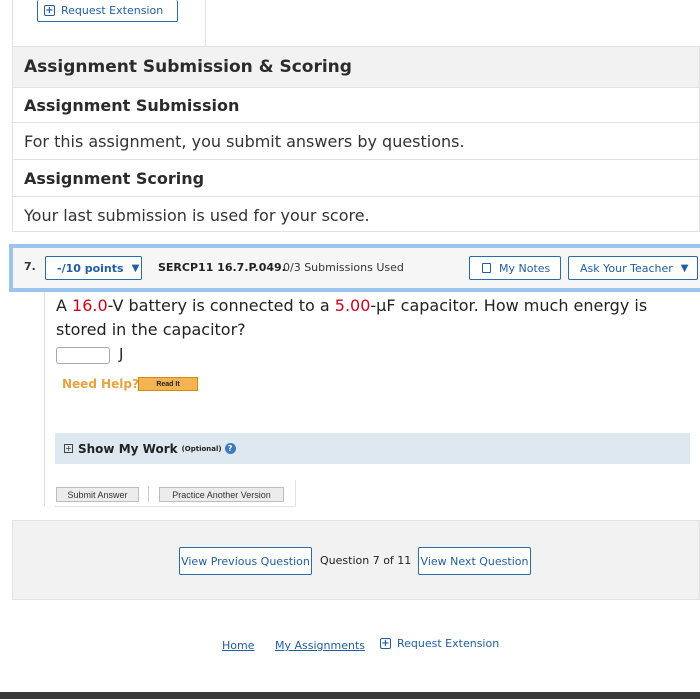 The height and width of the screenshot is (699, 700). What do you see at coordinates (230, 448) in the screenshot?
I see `help-icon: ?` at bounding box center [230, 448].